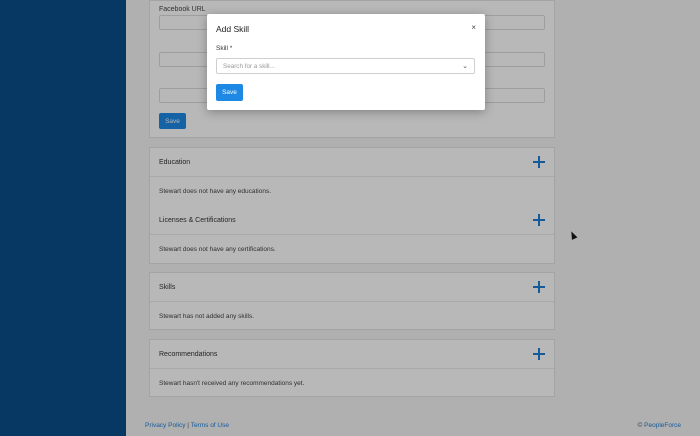 Image resolution: width=700 pixels, height=436 pixels. I want to click on skill-search-select: Search for a skill... ⌄, so click(345, 66).